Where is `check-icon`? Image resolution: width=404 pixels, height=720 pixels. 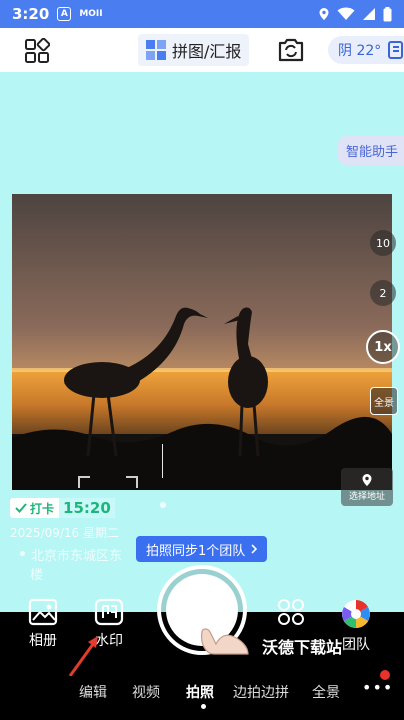
check-icon is located at coordinates (21, 508).